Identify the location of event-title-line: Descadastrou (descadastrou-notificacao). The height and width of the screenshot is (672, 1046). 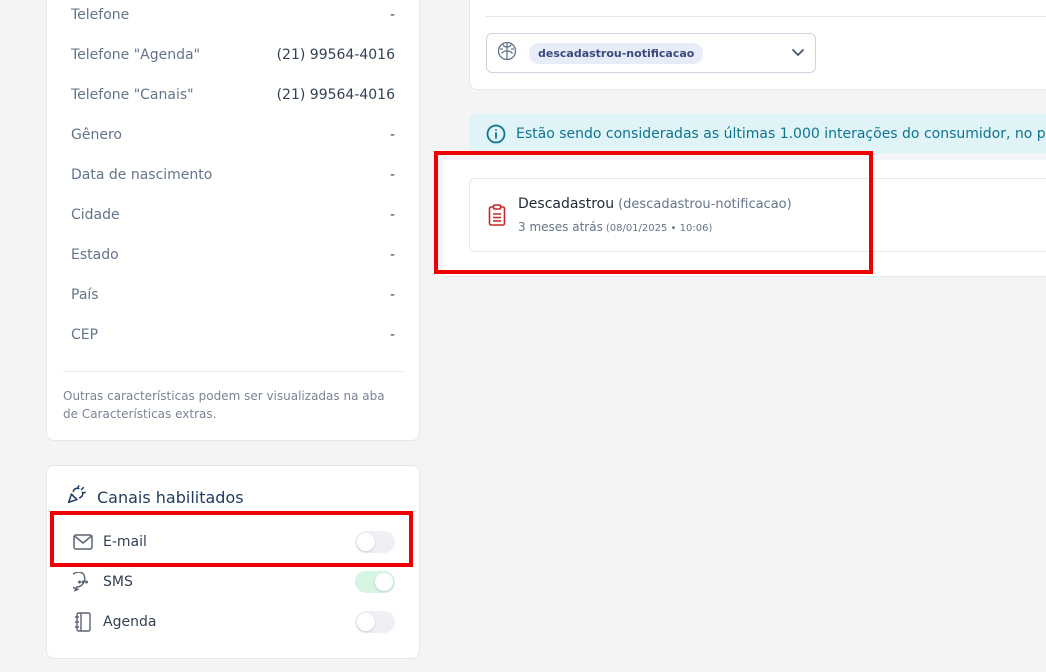
(655, 204).